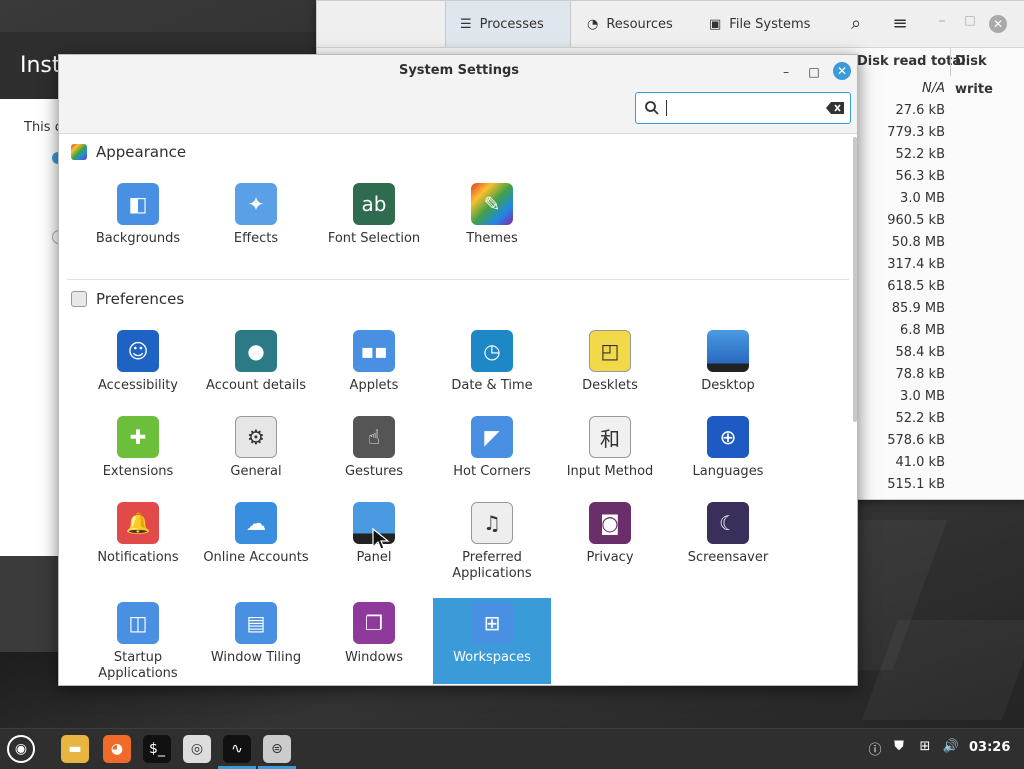 The width and height of the screenshot is (1024, 769). I want to click on tab-label: File Systems, so click(770, 24).